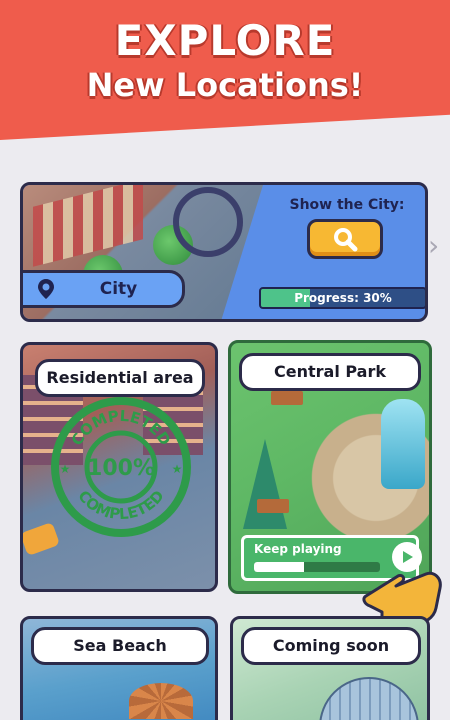 This screenshot has width=450, height=720. I want to click on city-progress-text: Progress: 30%, so click(343, 298).